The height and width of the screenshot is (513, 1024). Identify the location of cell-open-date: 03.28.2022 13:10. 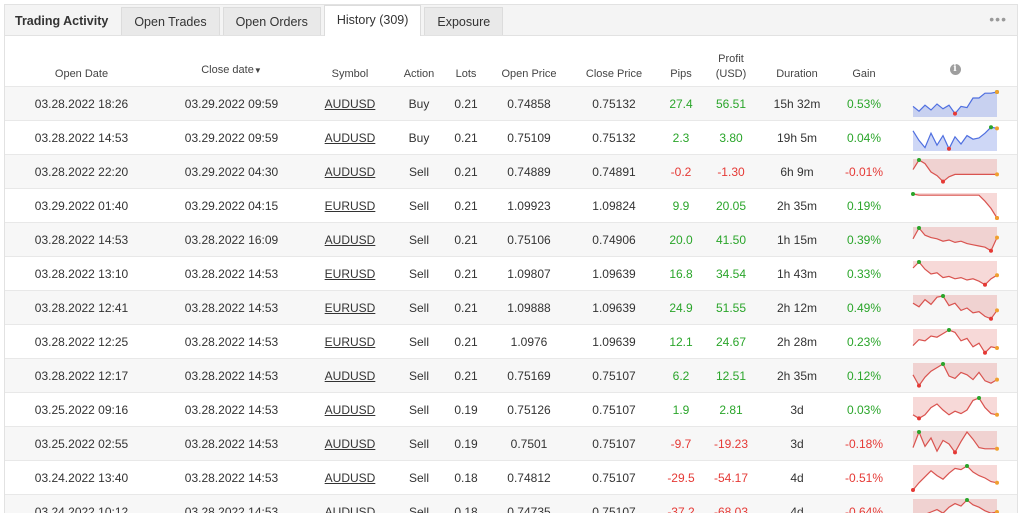
(81, 274).